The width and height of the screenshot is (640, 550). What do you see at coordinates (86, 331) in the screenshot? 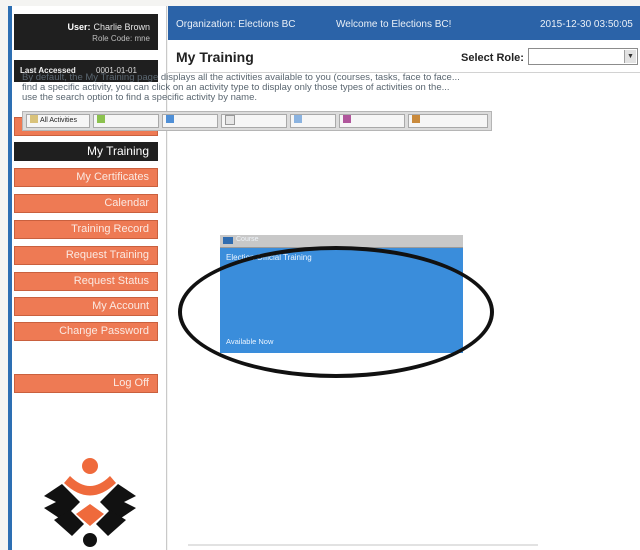
I see `nav-item-change-password: Change Password` at bounding box center [86, 331].